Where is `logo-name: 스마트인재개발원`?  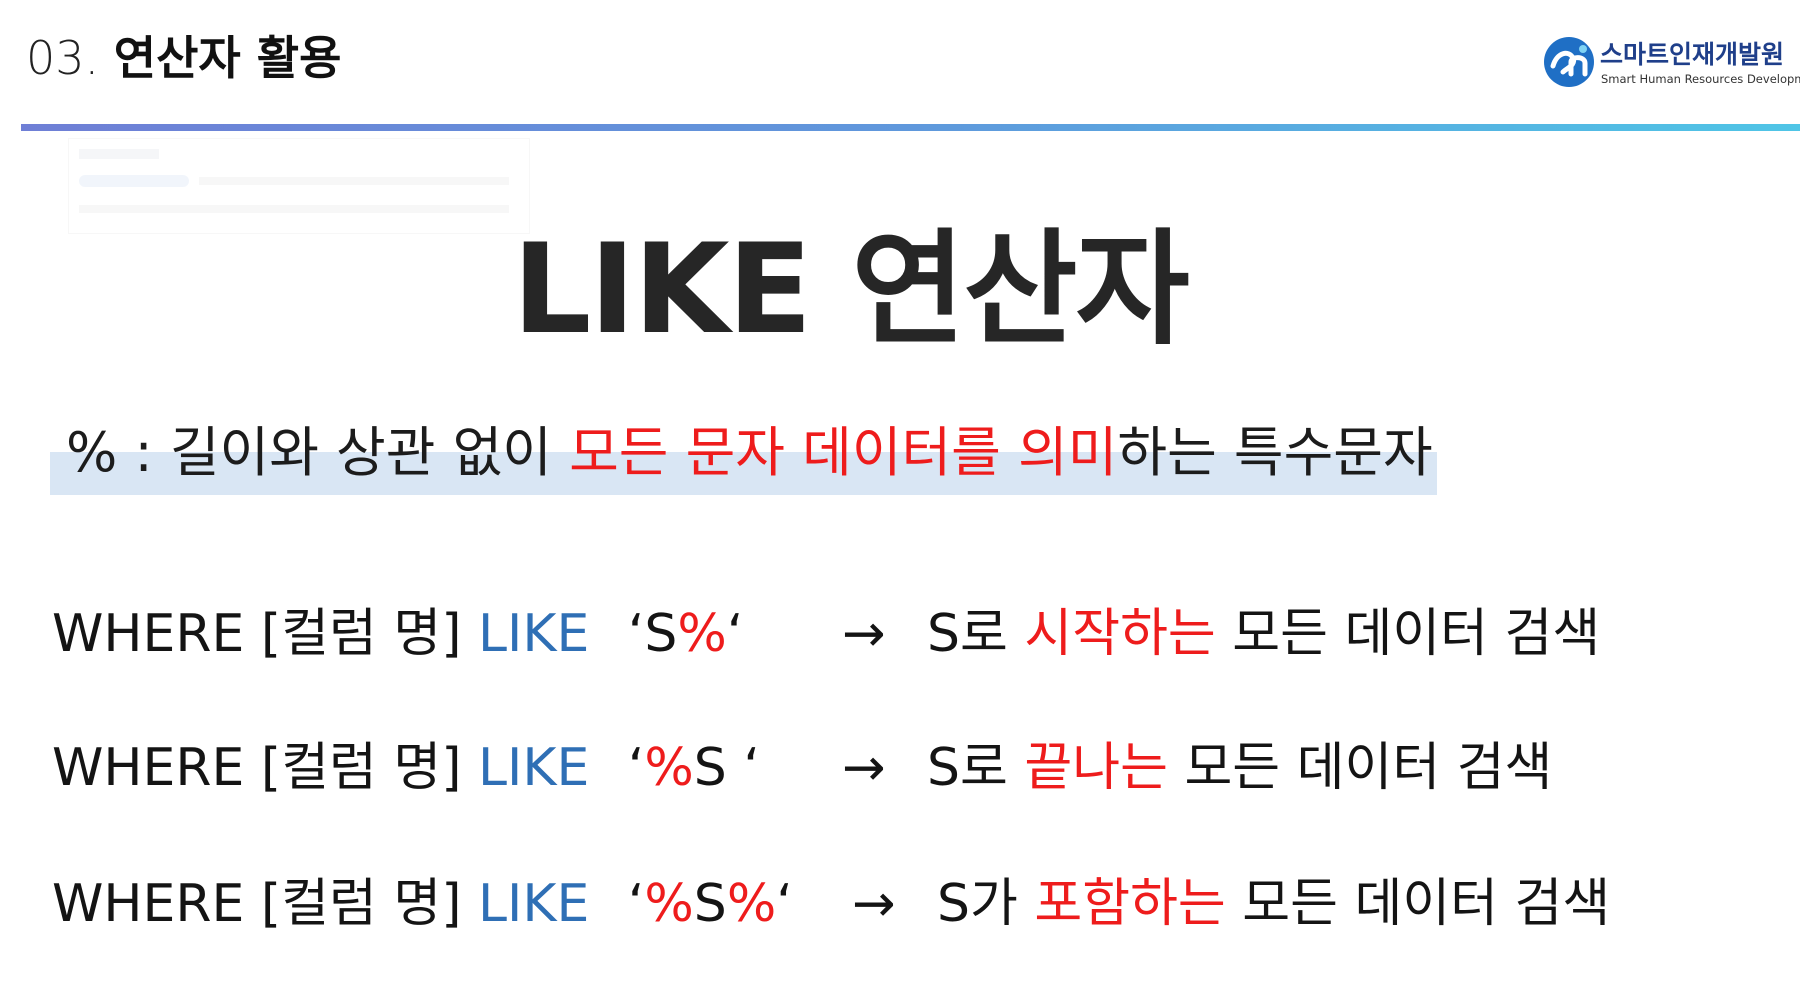 logo-name: 스마트인재개발원 is located at coordinates (1692, 54).